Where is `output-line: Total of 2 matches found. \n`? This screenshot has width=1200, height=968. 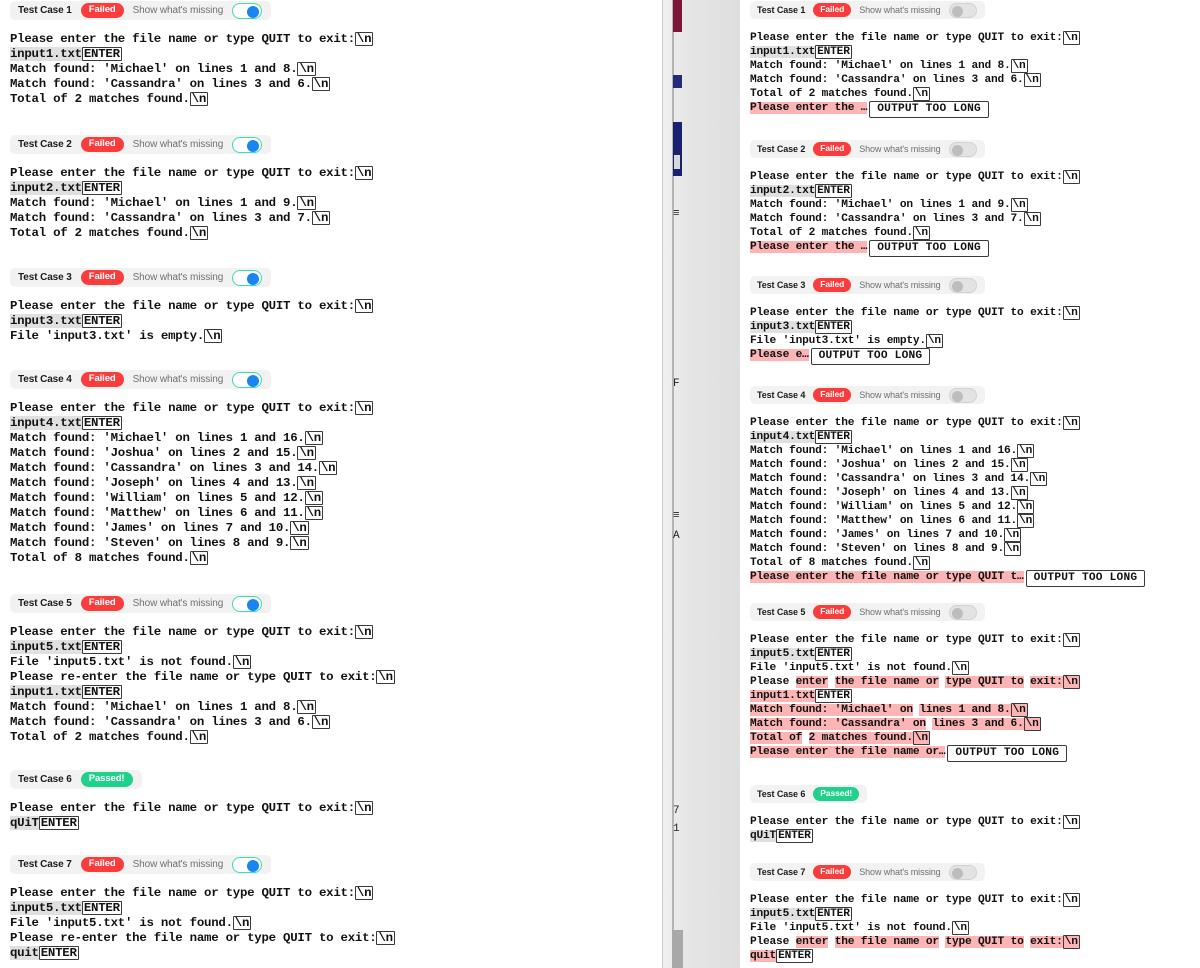
output-line: Total of 2 matches found. \n is located at coordinates (336, 737).